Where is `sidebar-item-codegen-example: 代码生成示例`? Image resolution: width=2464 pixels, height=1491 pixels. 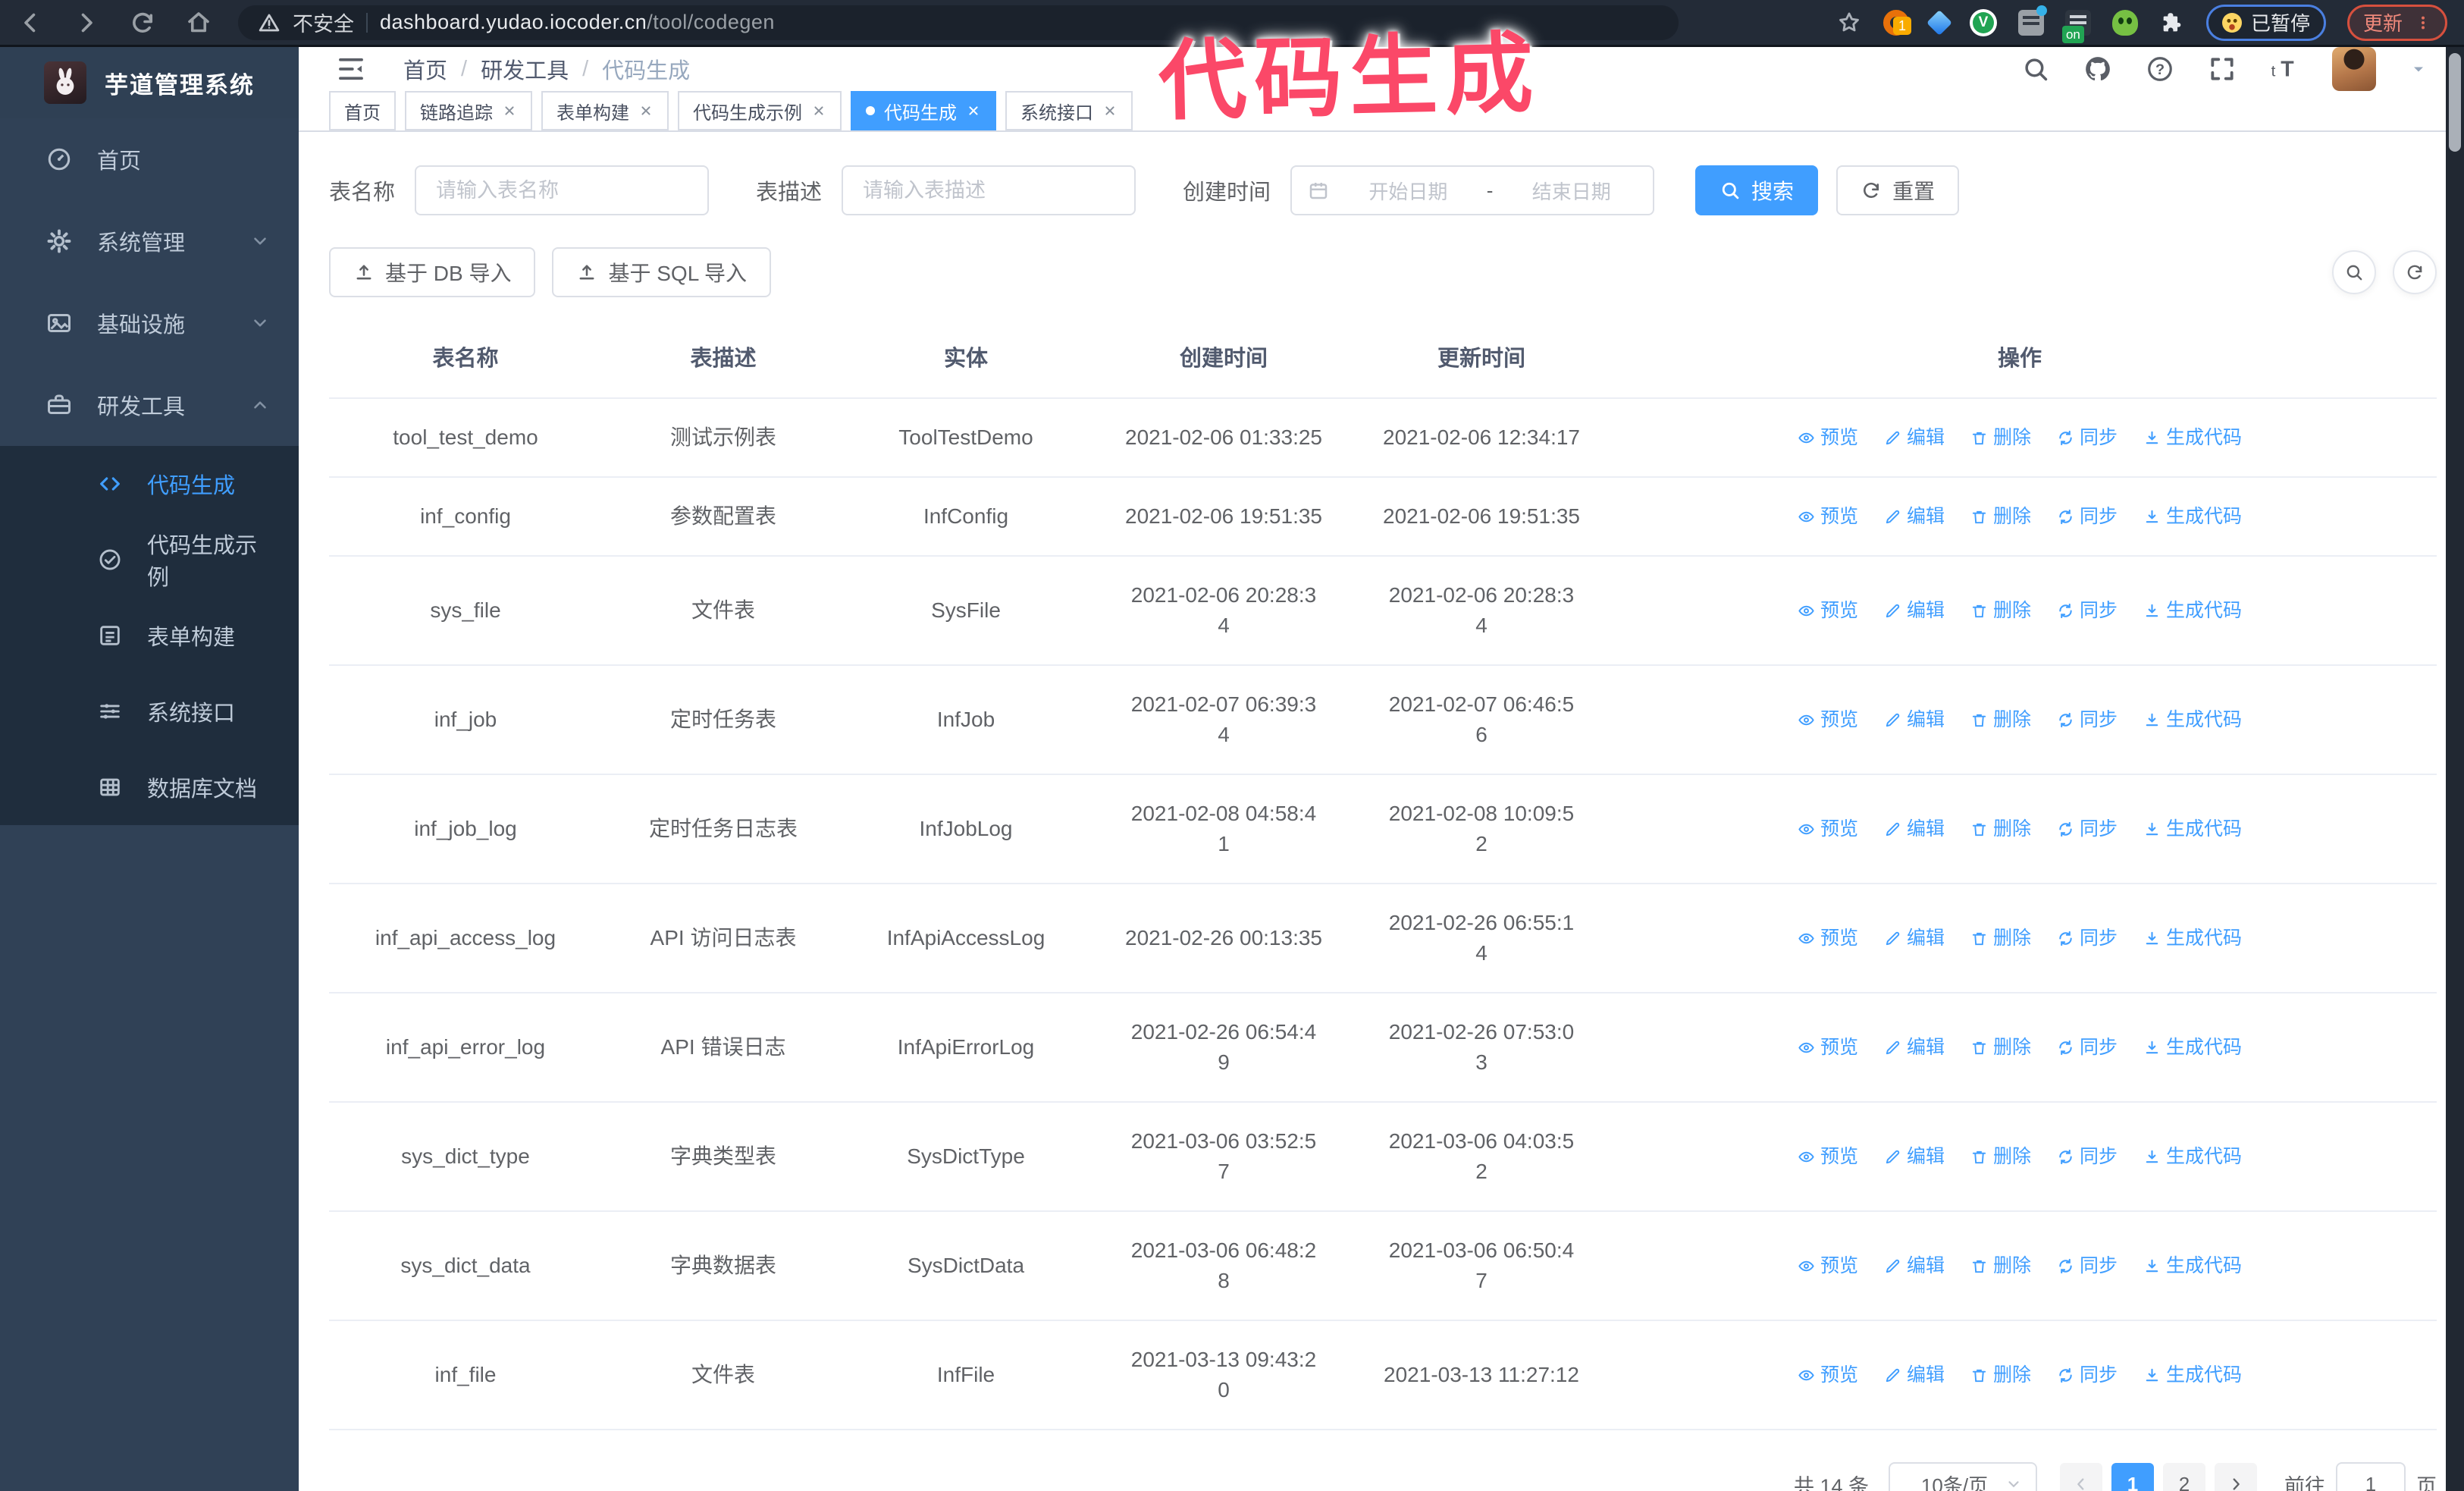
sidebar-item-codegen-example: 代码生成示例 is located at coordinates (150, 560).